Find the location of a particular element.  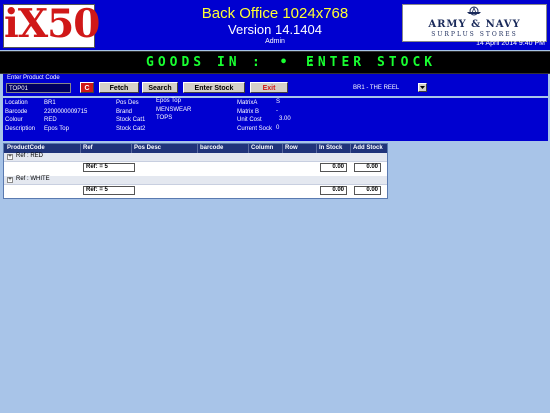

led-banner: GOODS IN : • : ENTER STOCK is located at coordinates (275, 62).